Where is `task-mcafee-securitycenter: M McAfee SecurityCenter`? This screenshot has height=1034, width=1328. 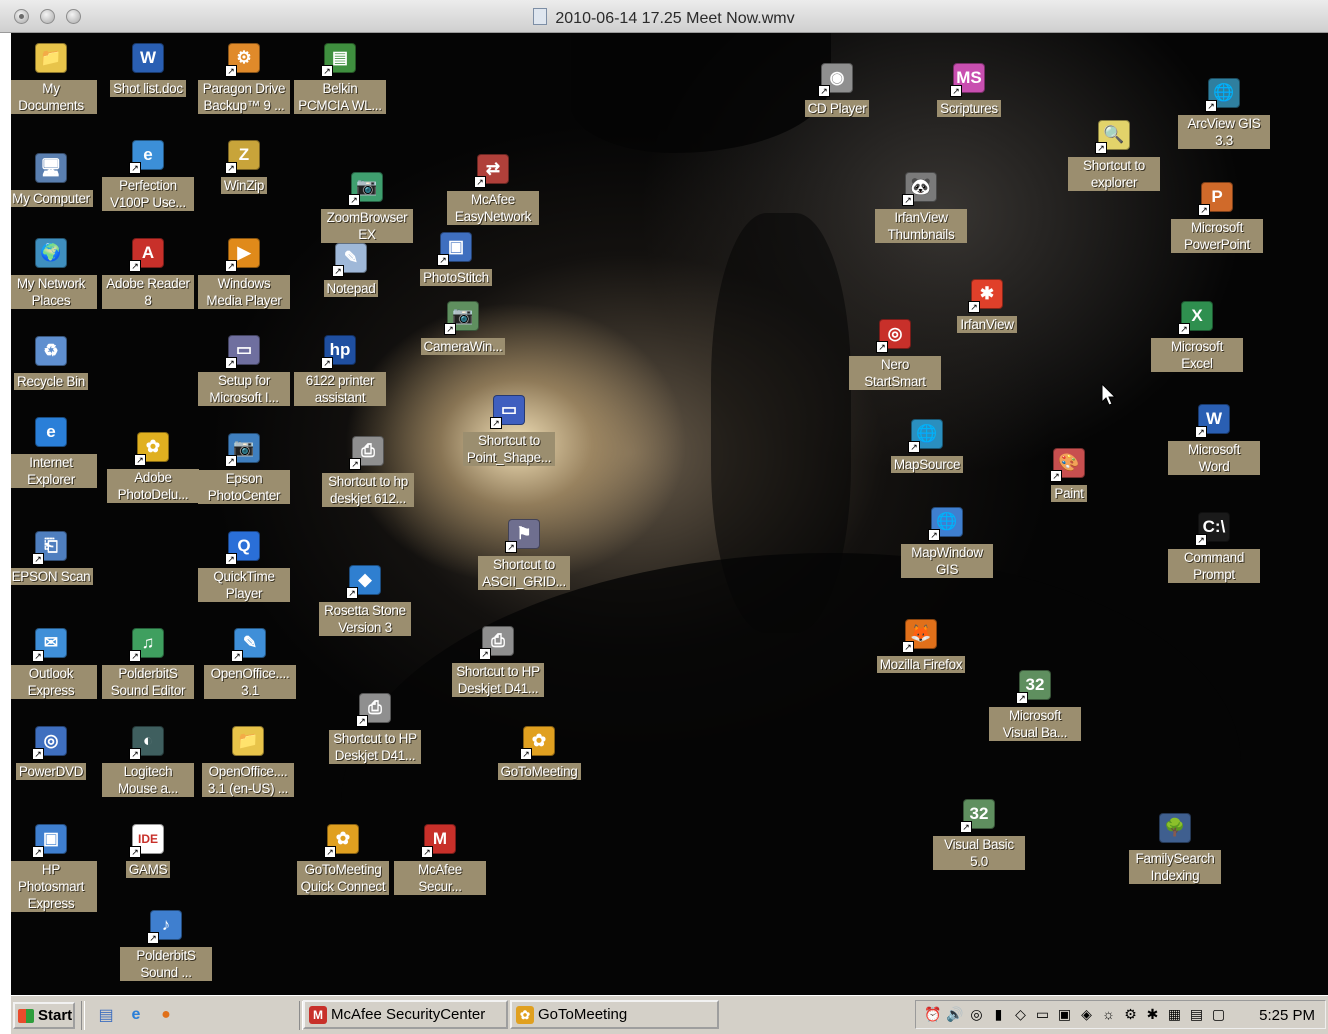
task-mcafee-securitycenter: M McAfee SecurityCenter is located at coordinates (405, 1014).